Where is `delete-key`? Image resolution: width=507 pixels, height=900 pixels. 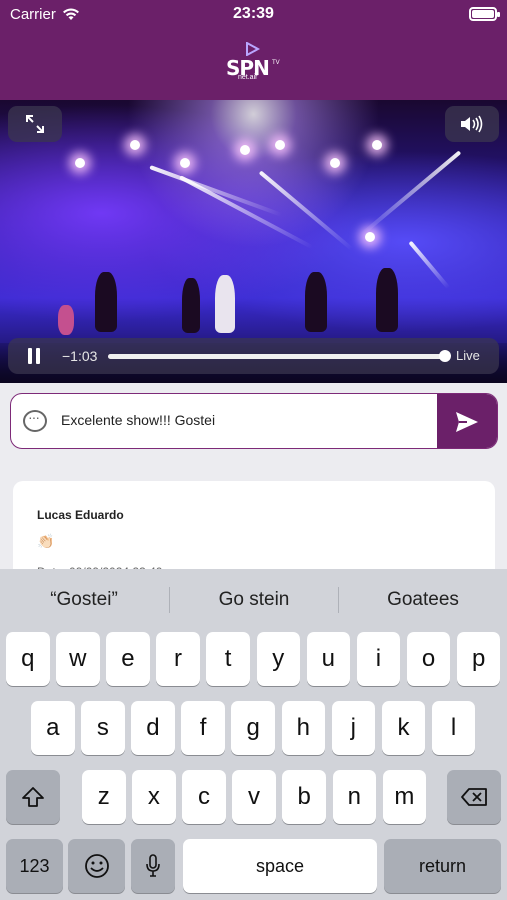
delete-key is located at coordinates (474, 797).